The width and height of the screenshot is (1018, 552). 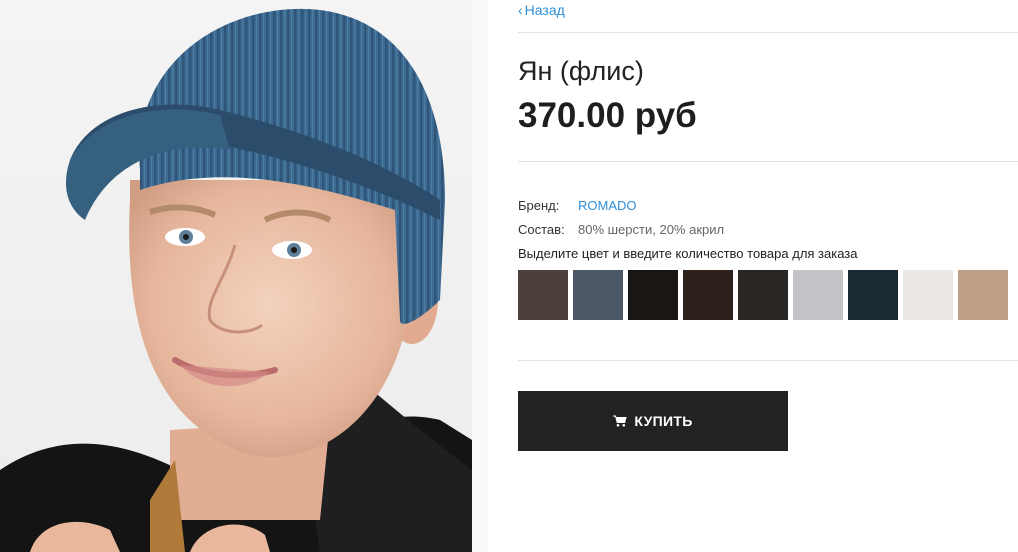 I want to click on cart-icon, so click(x=620, y=421).